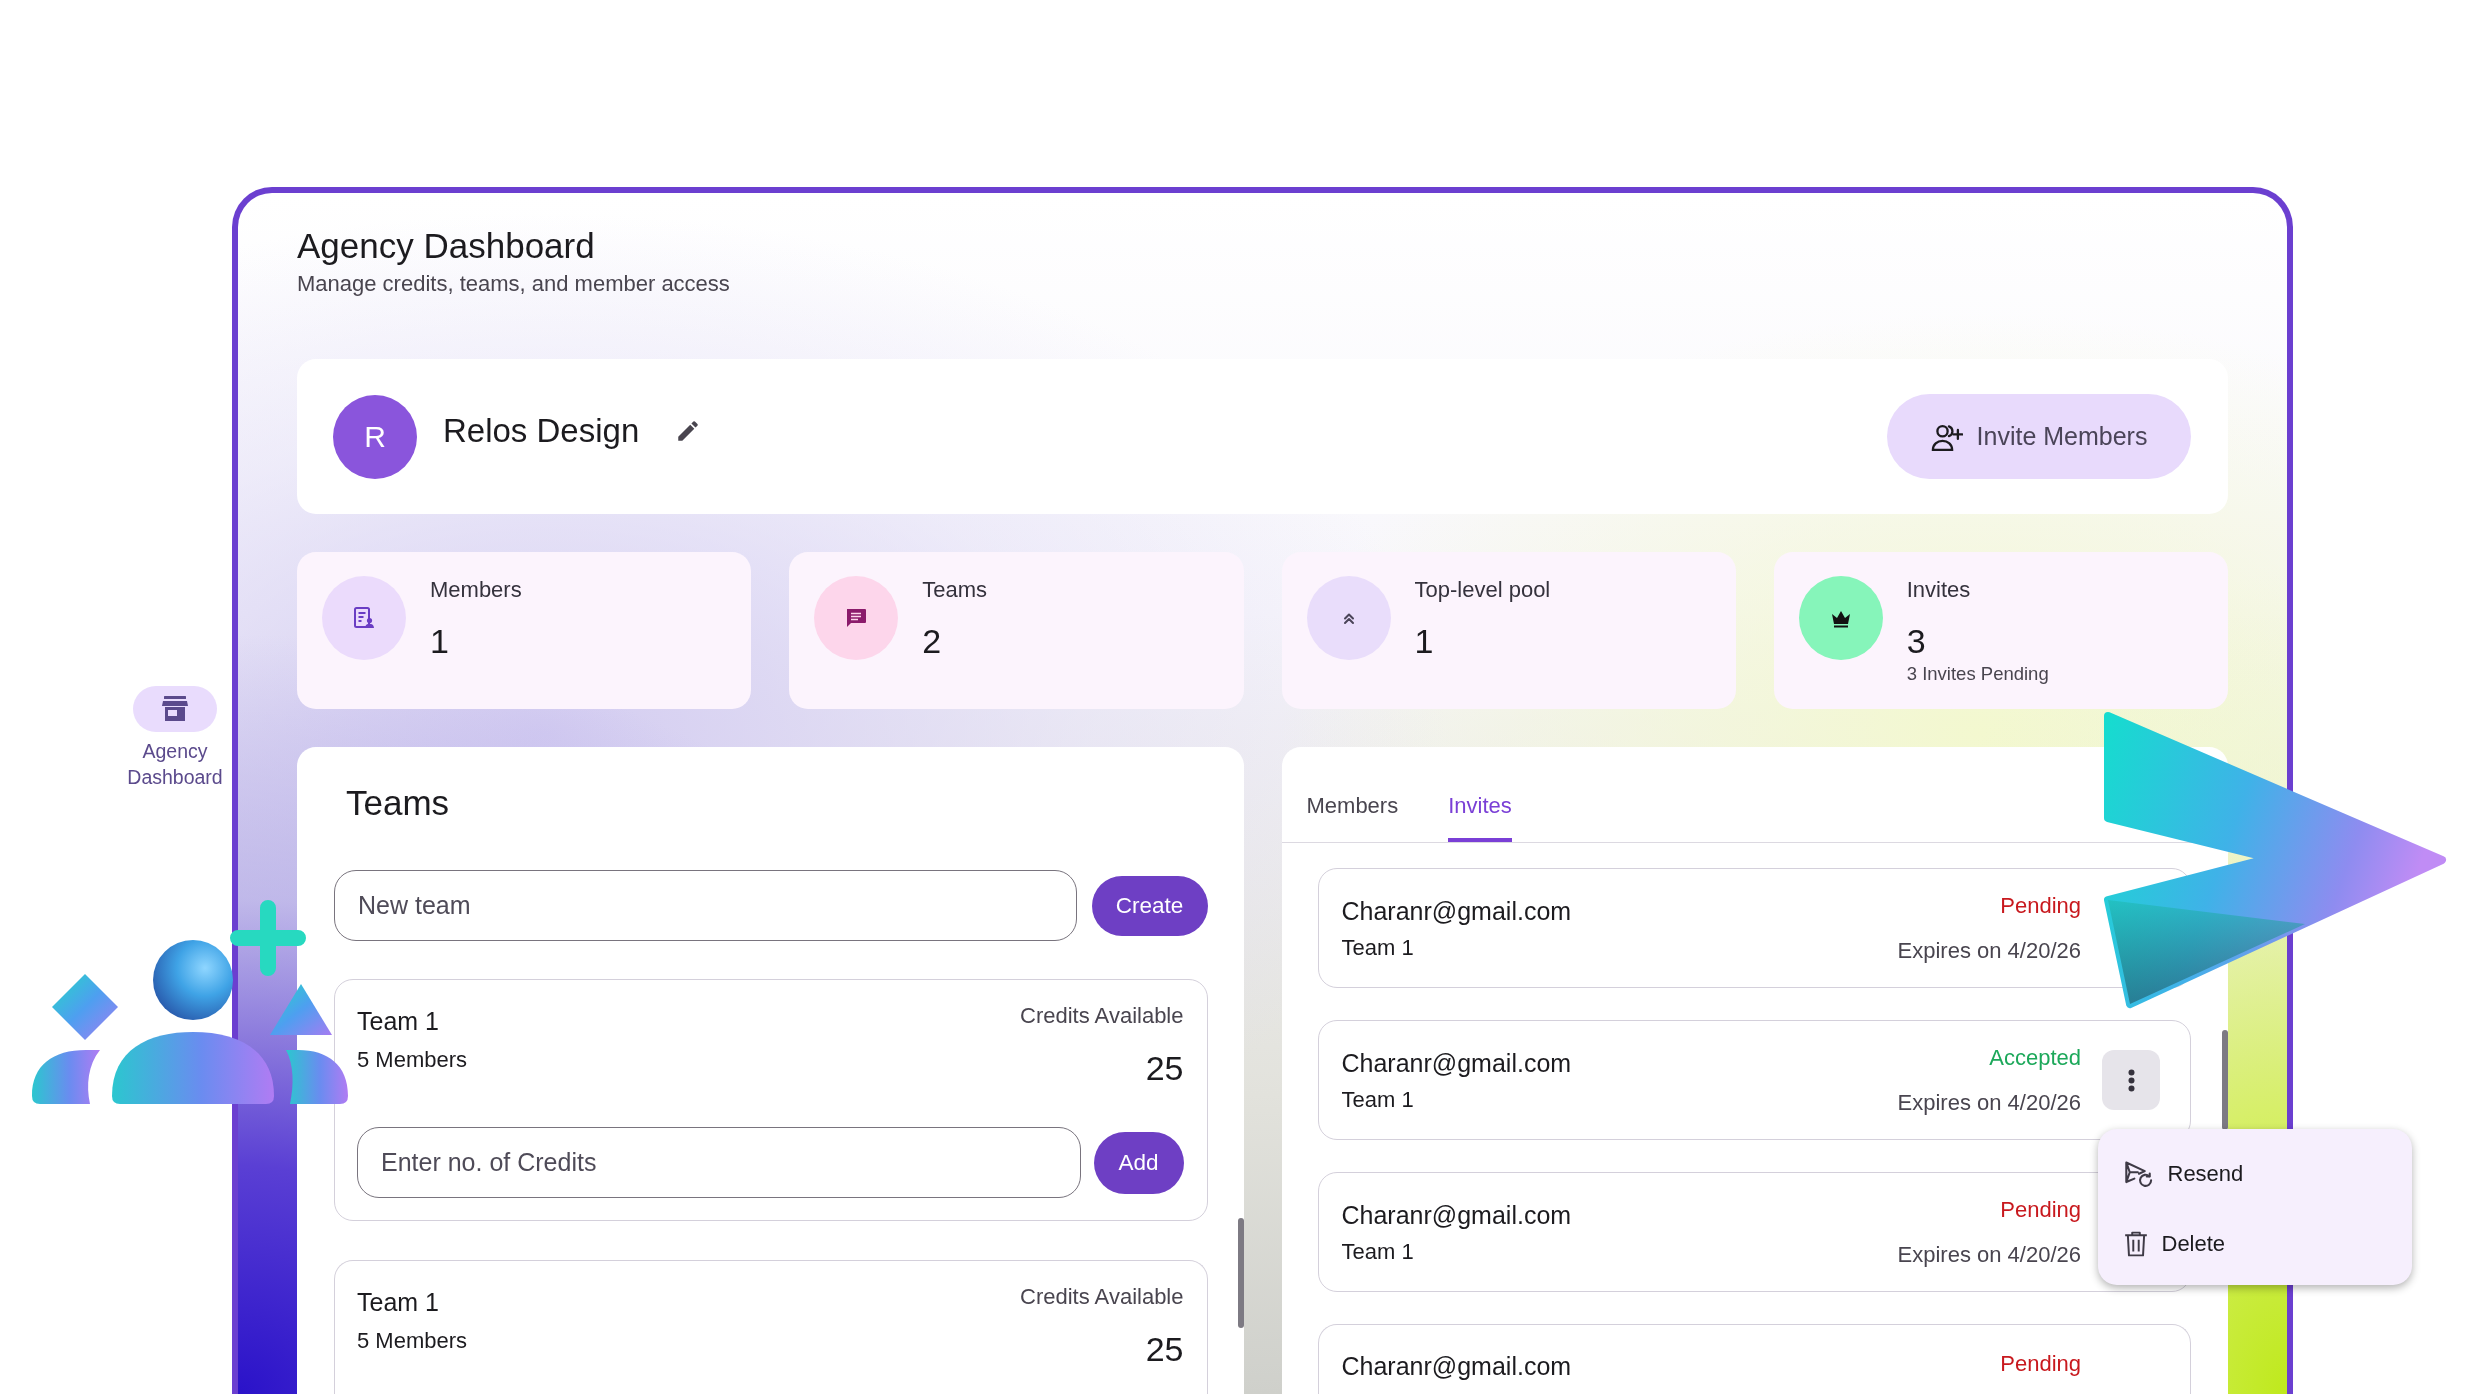  What do you see at coordinates (955, 590) in the screenshot?
I see `stat-label: Teams` at bounding box center [955, 590].